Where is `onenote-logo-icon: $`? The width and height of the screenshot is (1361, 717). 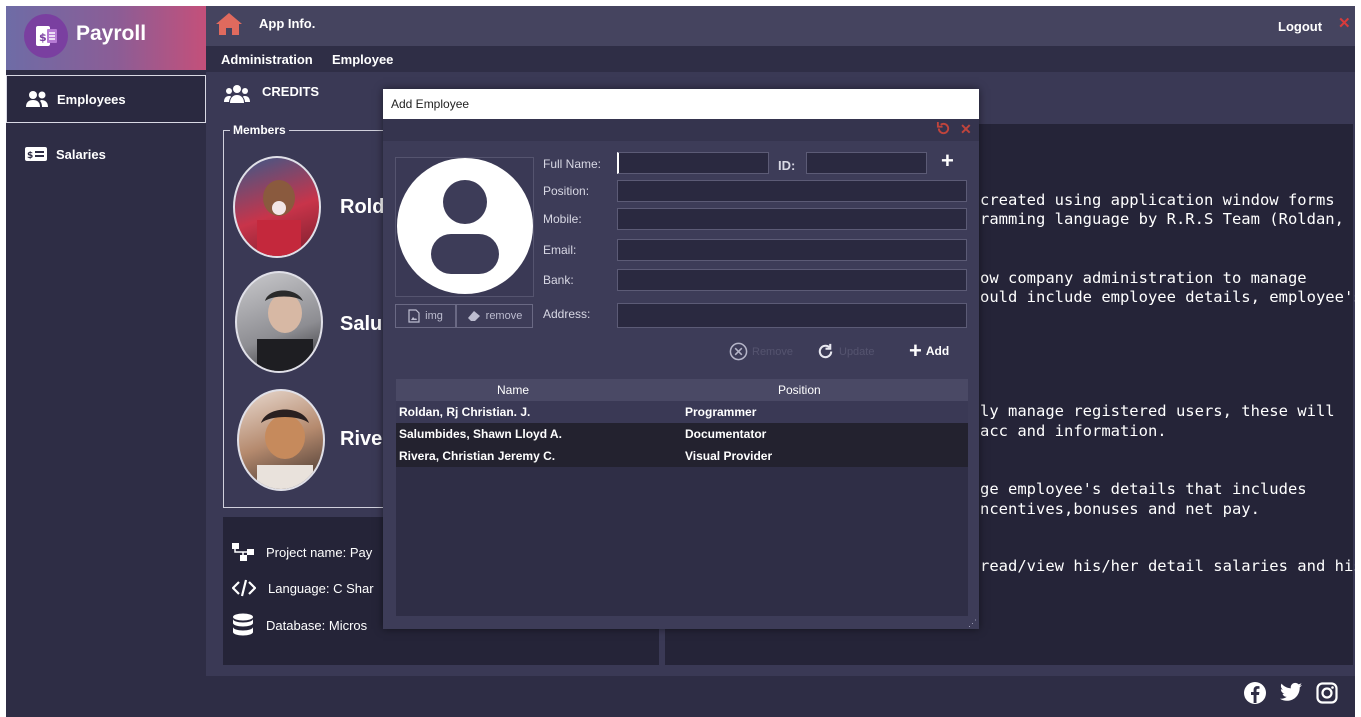 onenote-logo-icon: $ is located at coordinates (46, 36).